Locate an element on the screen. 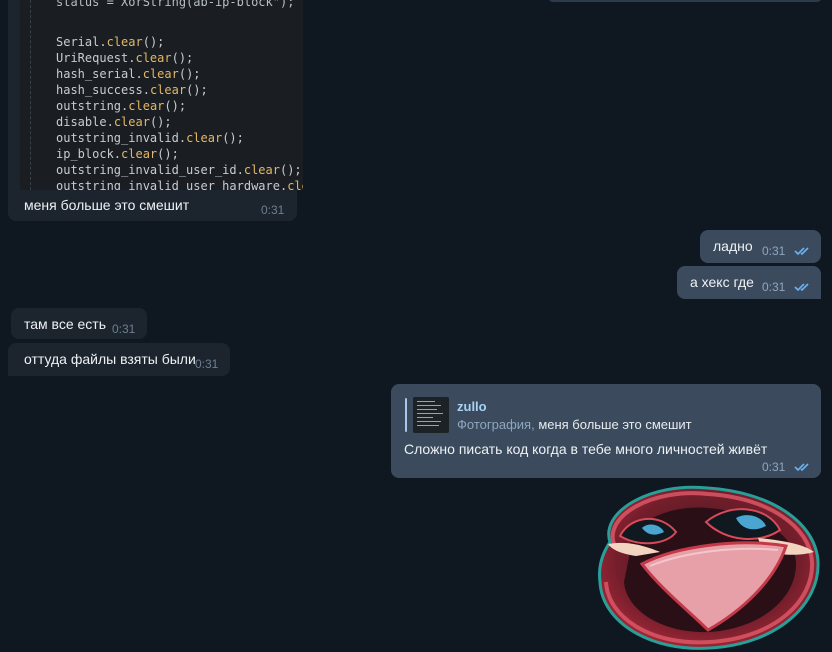 This screenshot has width=832, height=652. sticker-face-icon is located at coordinates (708, 567).